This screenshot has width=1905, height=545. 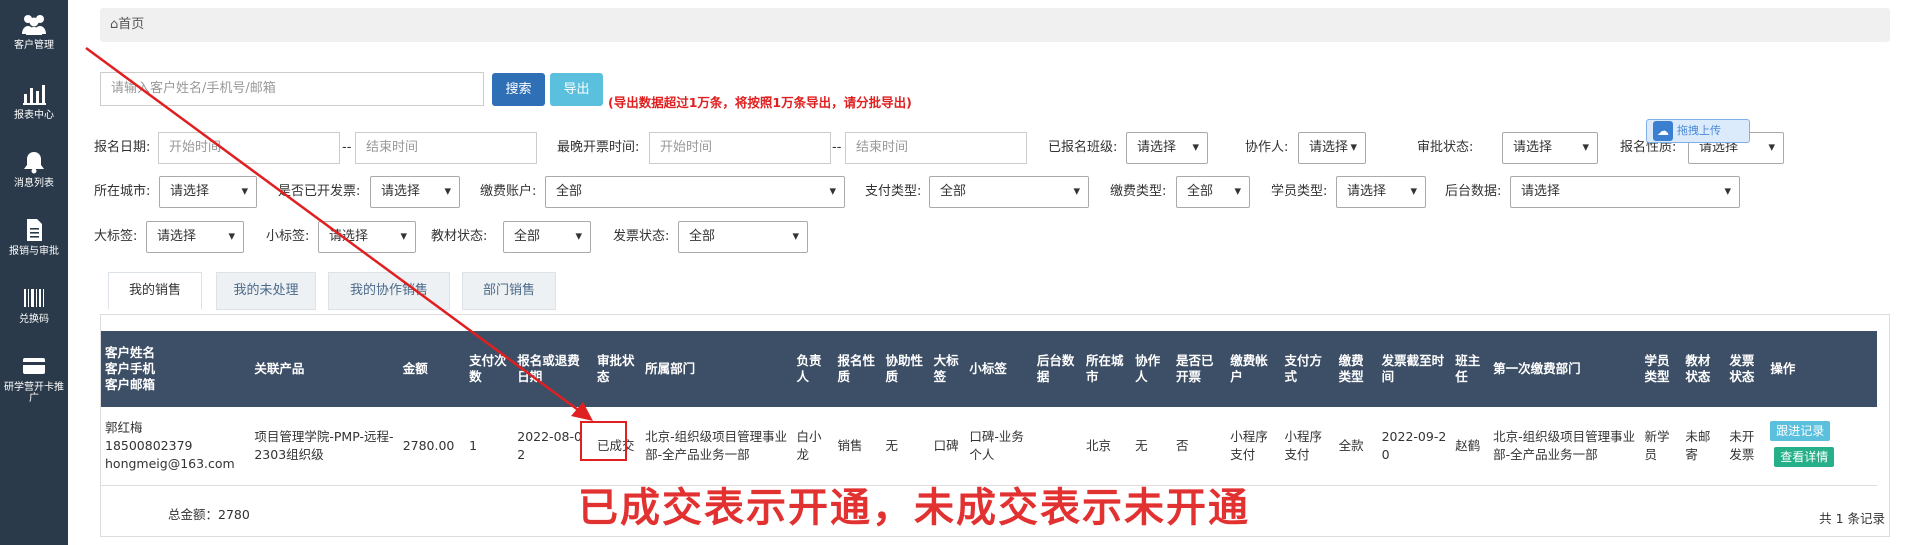 I want to click on backend-data-select: 请选择, so click(x=1625, y=192).